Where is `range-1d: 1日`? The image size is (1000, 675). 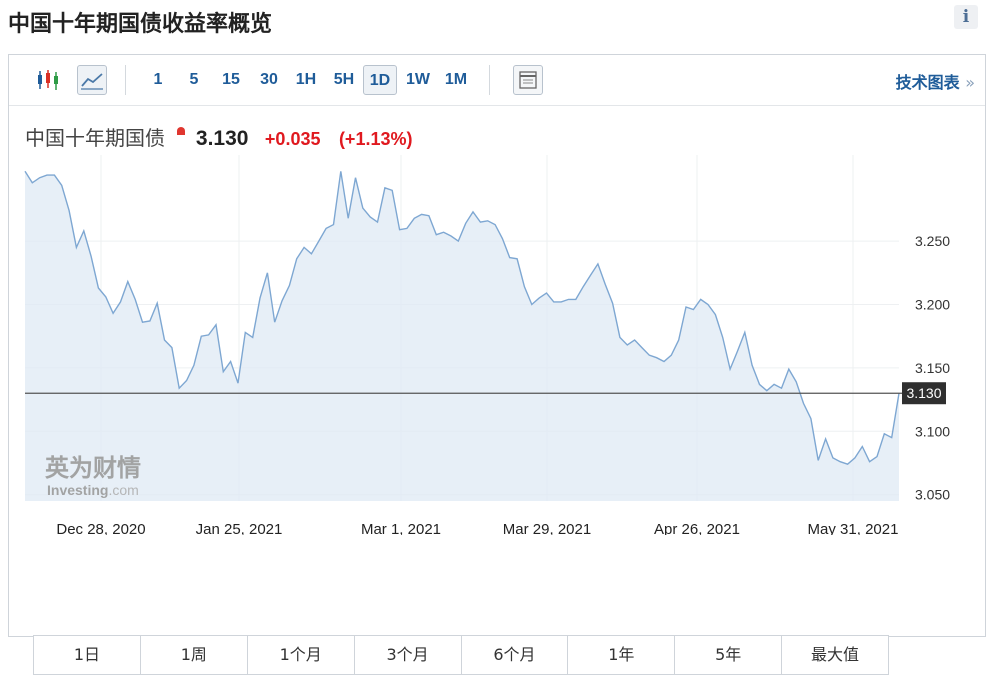 range-1d: 1日 is located at coordinates (87, 655).